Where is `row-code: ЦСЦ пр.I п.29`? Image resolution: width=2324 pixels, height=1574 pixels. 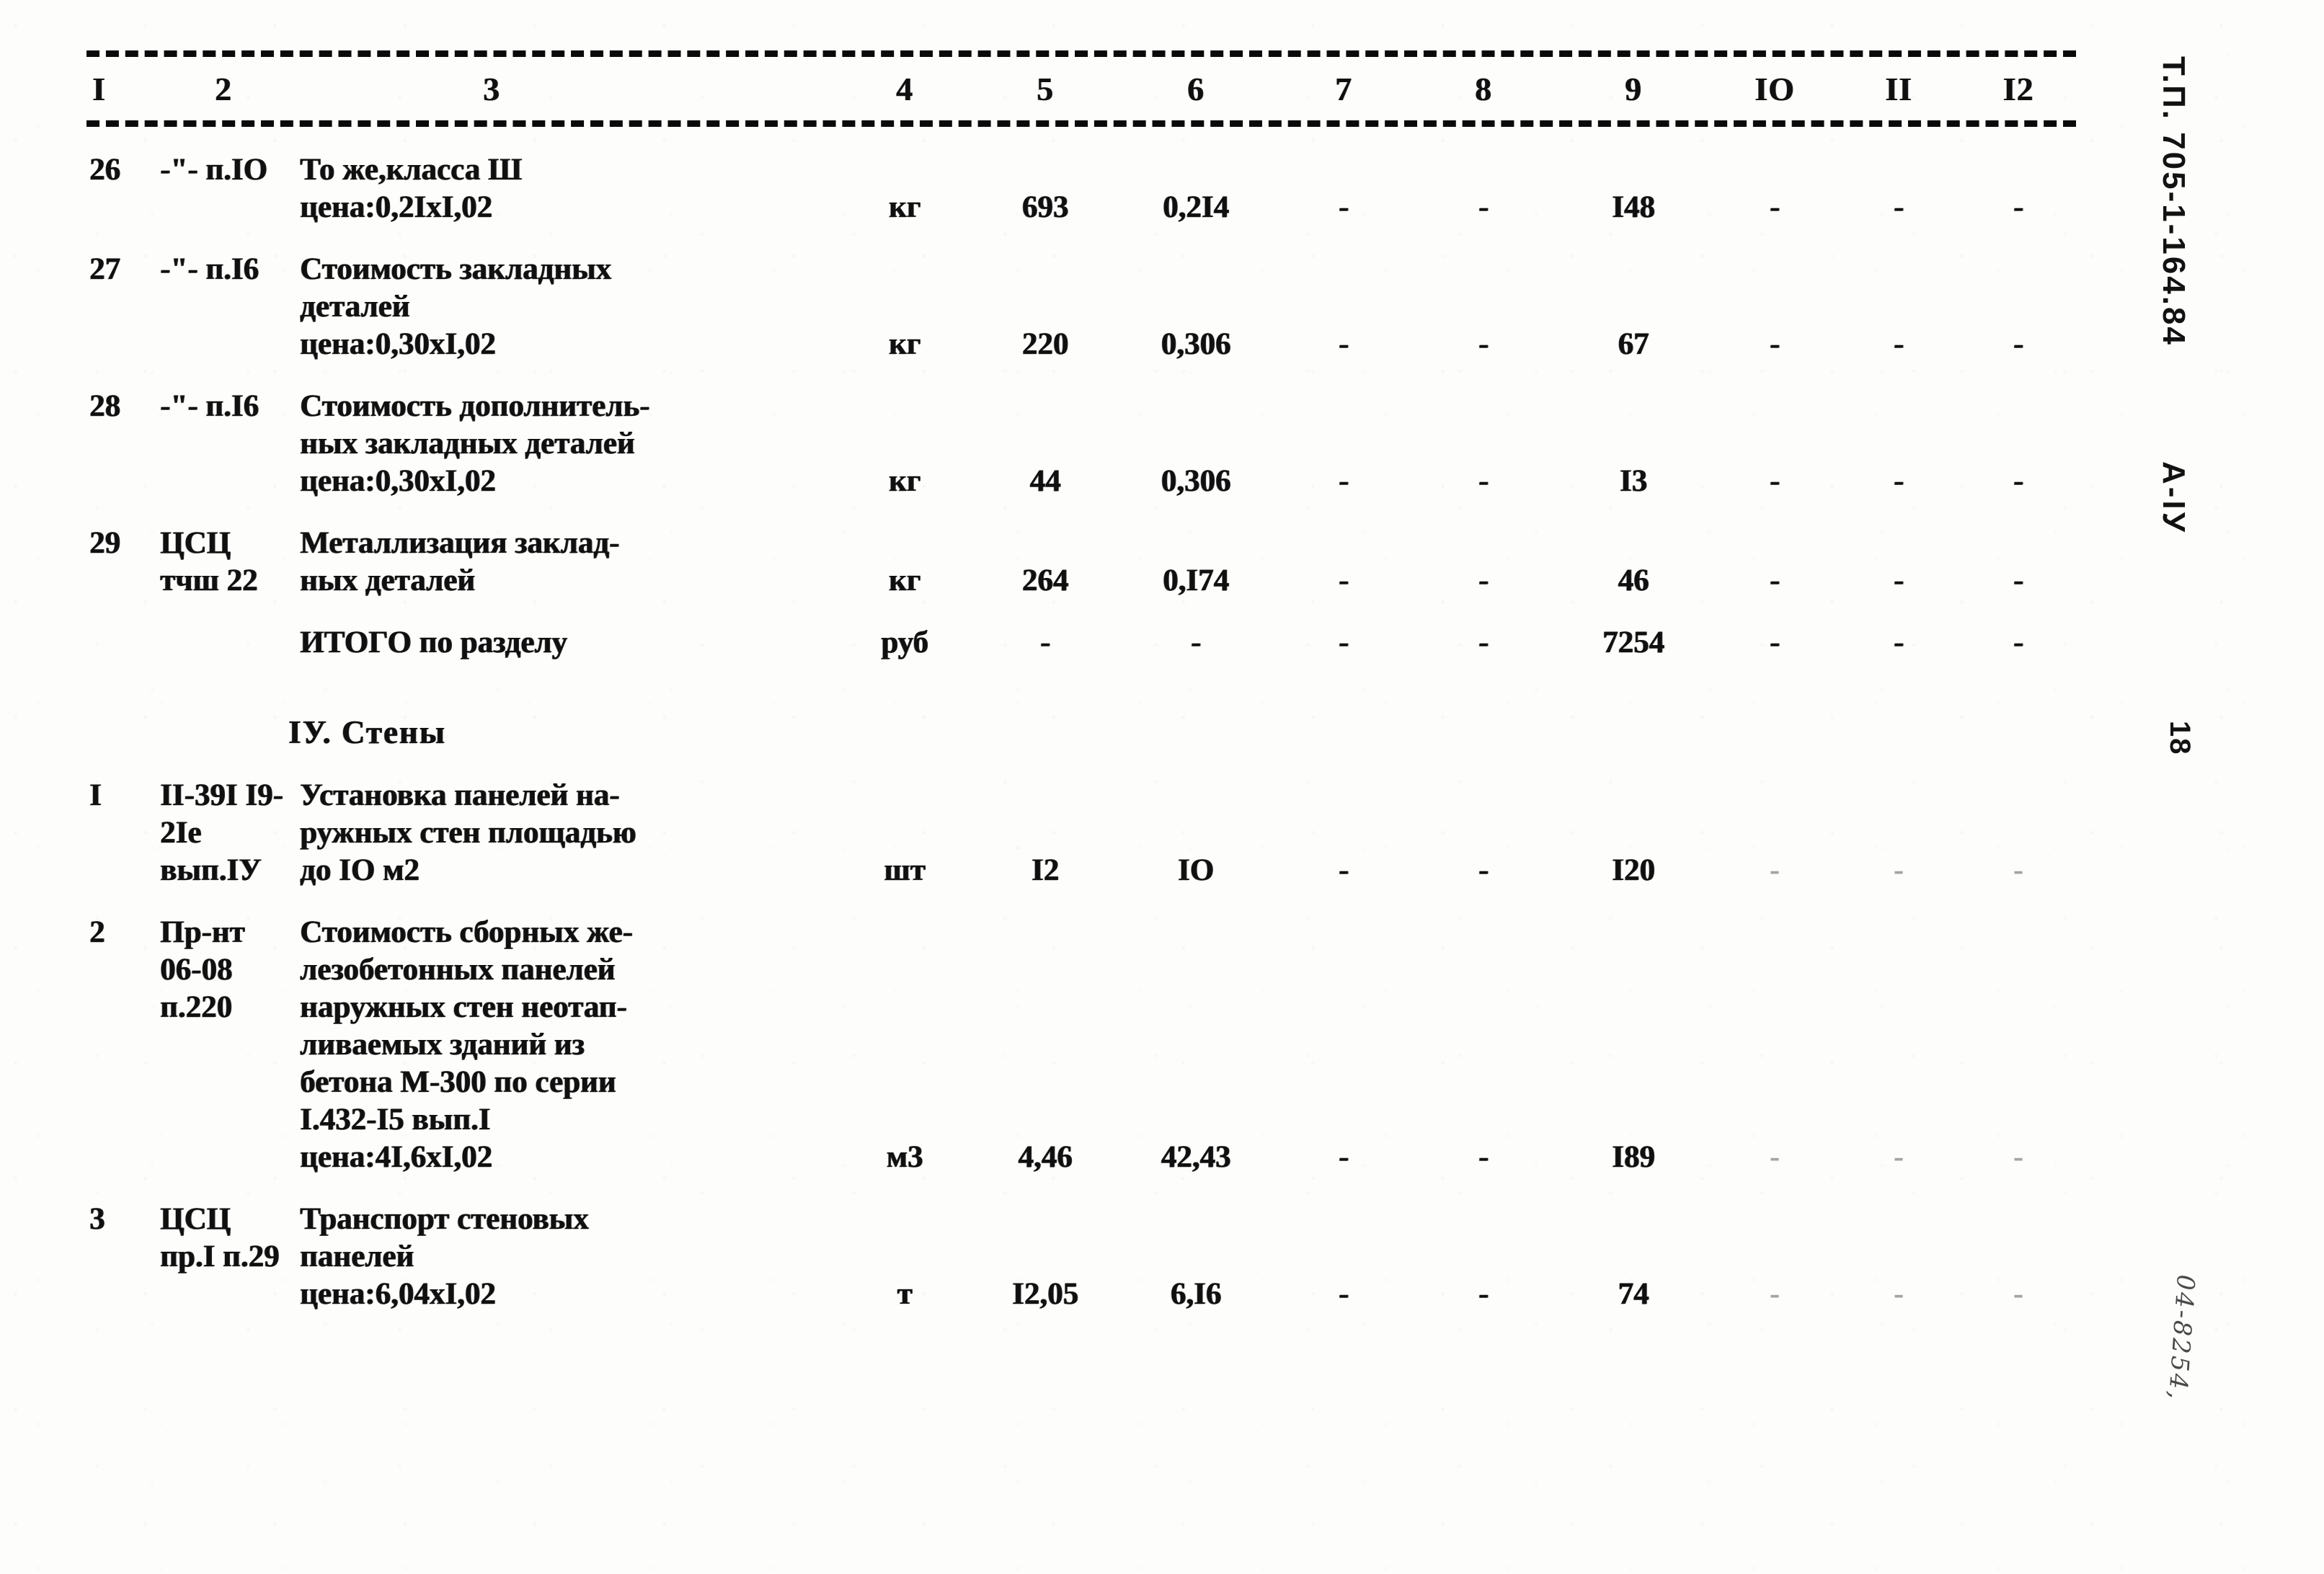
row-code: ЦСЦ пр.I п.29 is located at coordinates (220, 1237).